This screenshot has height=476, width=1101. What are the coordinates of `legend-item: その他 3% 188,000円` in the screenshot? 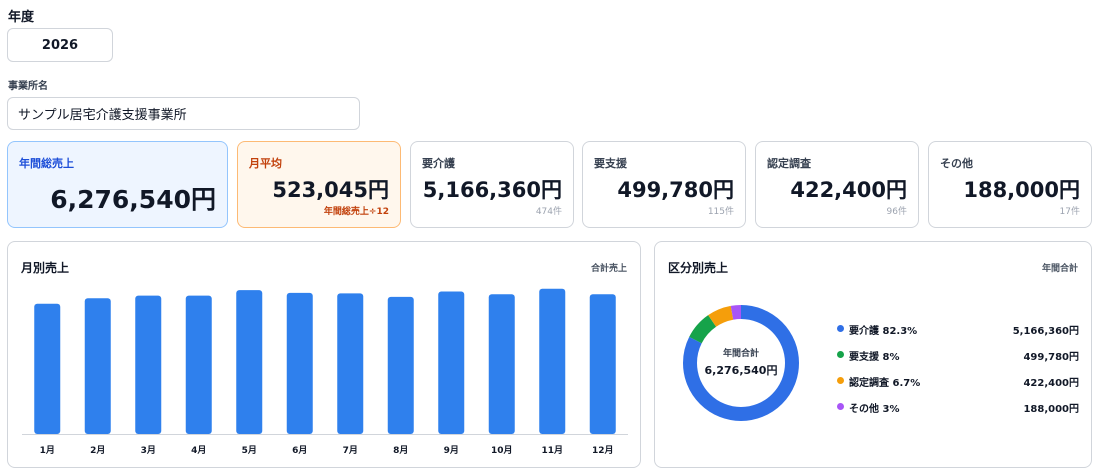 It's located at (958, 413).